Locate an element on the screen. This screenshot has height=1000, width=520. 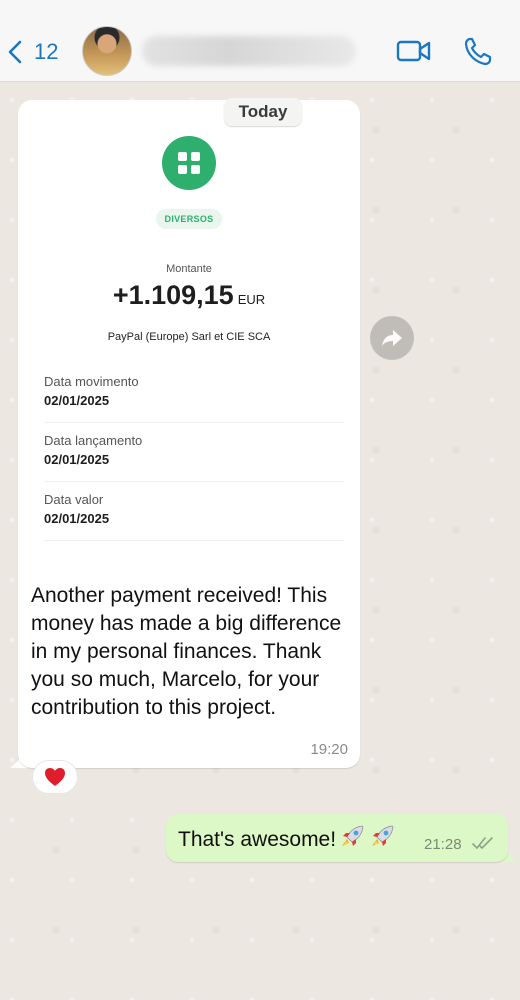
video-camera-icon is located at coordinates (414, 51).